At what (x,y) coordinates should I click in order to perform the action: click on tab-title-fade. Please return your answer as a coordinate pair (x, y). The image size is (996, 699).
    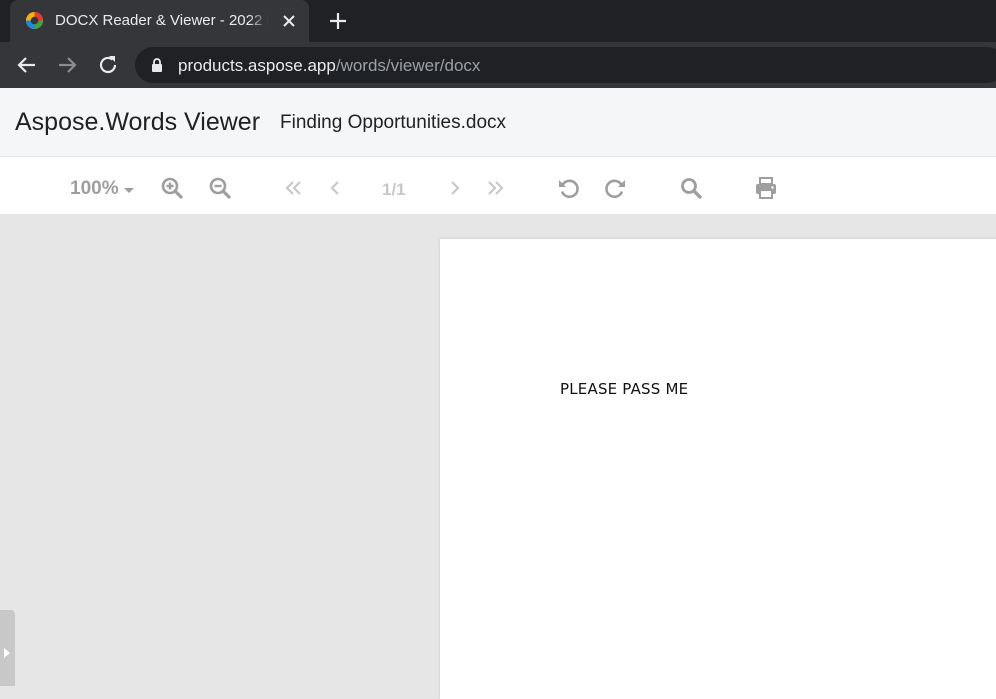
    Looking at the image, I should click on (259, 21).